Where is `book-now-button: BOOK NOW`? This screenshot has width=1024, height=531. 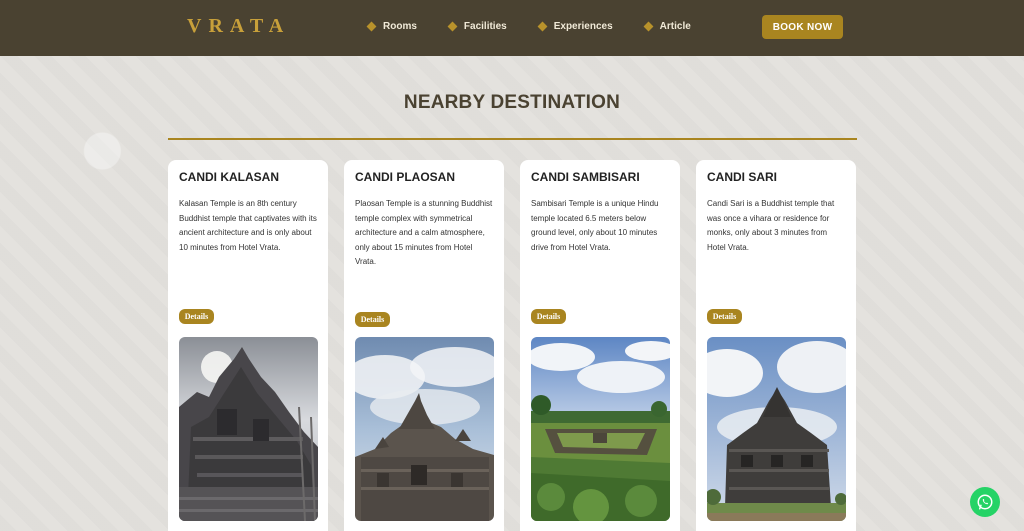 book-now-button: BOOK NOW is located at coordinates (802, 27).